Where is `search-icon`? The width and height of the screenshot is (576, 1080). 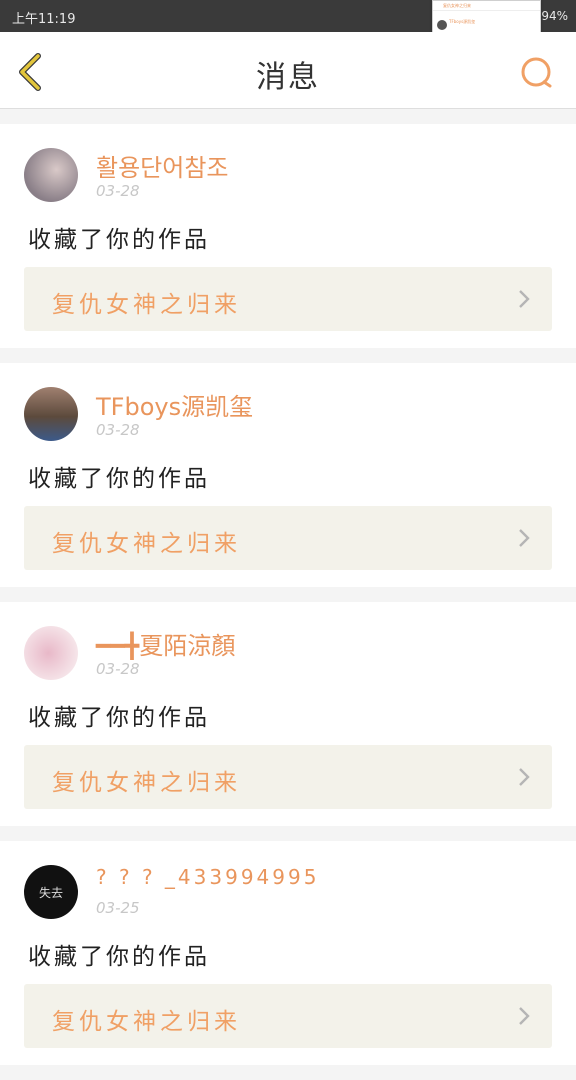
search-icon is located at coordinates (536, 72).